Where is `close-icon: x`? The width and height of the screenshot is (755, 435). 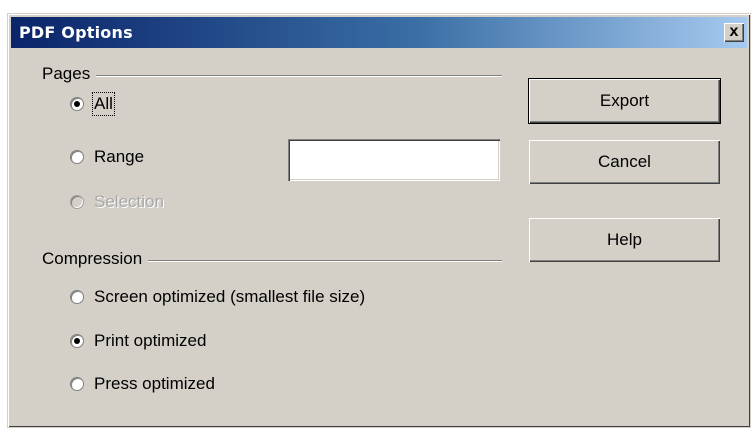 close-icon: x is located at coordinates (734, 31).